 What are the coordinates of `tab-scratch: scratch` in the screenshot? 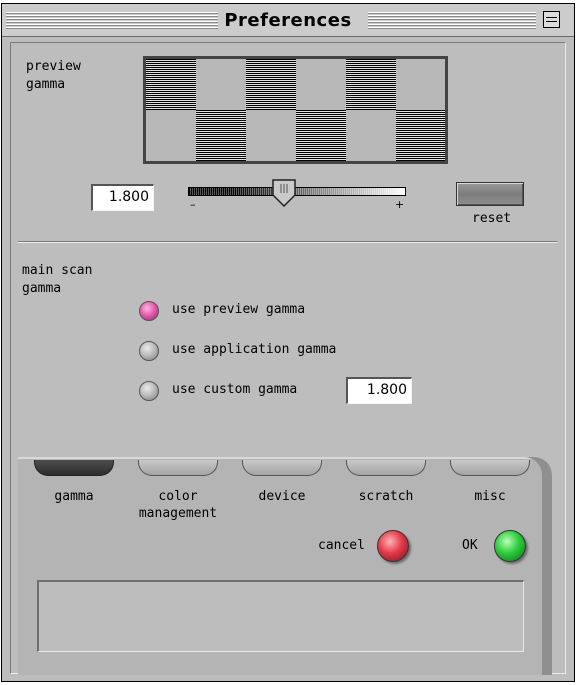 It's located at (386, 496).